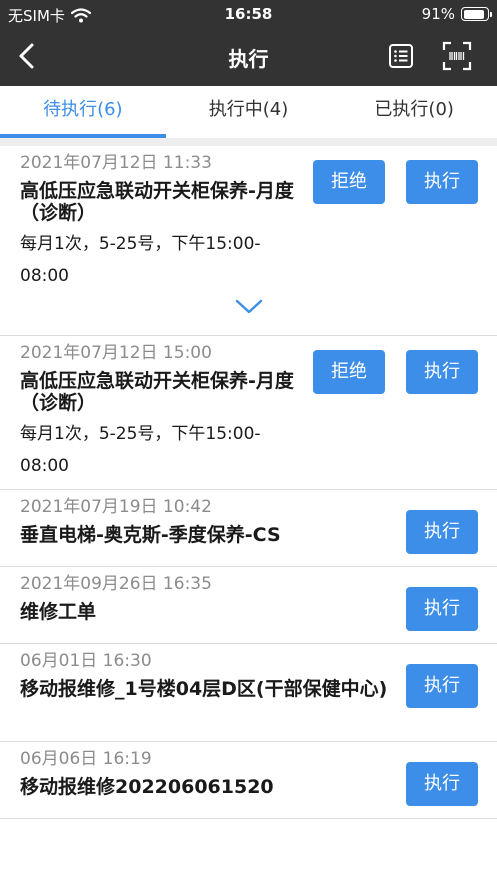 The width and height of the screenshot is (497, 883). I want to click on list-icon, so click(401, 56).